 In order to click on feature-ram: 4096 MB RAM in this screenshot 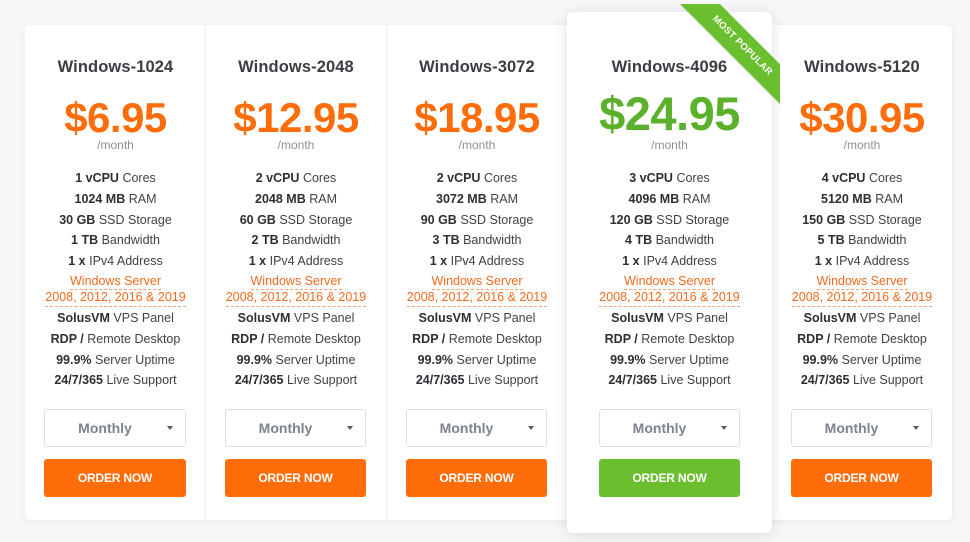, I will do `click(669, 199)`.